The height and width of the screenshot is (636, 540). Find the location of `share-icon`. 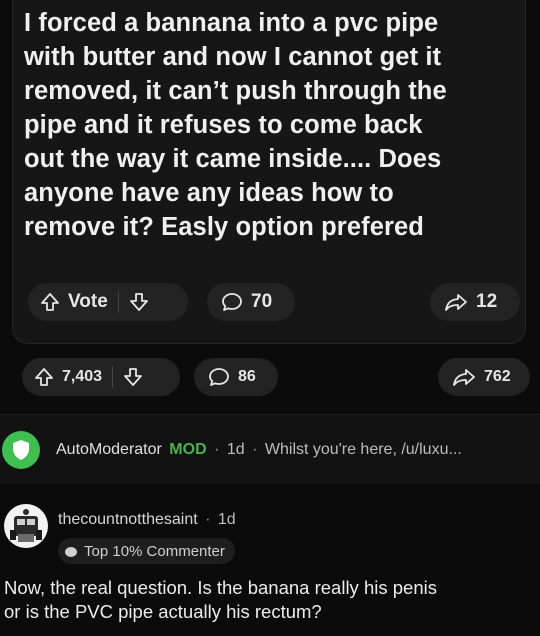

share-icon is located at coordinates (456, 302).